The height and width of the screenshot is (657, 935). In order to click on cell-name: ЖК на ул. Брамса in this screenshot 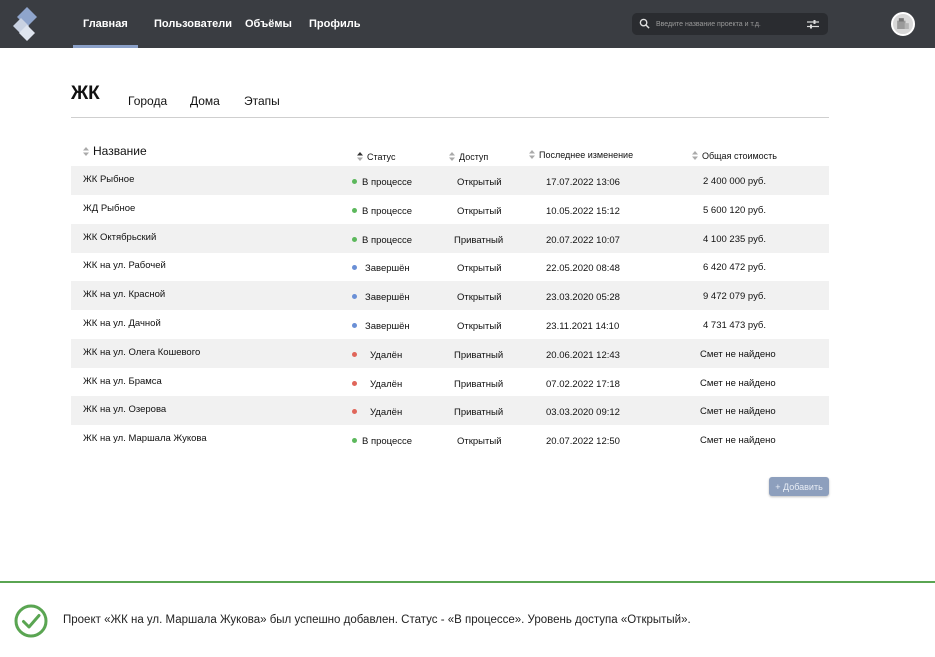, I will do `click(122, 381)`.